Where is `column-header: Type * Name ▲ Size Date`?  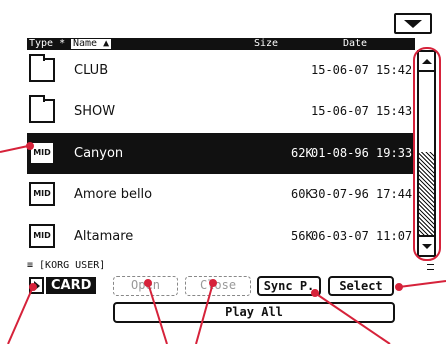
column-header: Type * Name ▲ Size Date is located at coordinates (221, 44).